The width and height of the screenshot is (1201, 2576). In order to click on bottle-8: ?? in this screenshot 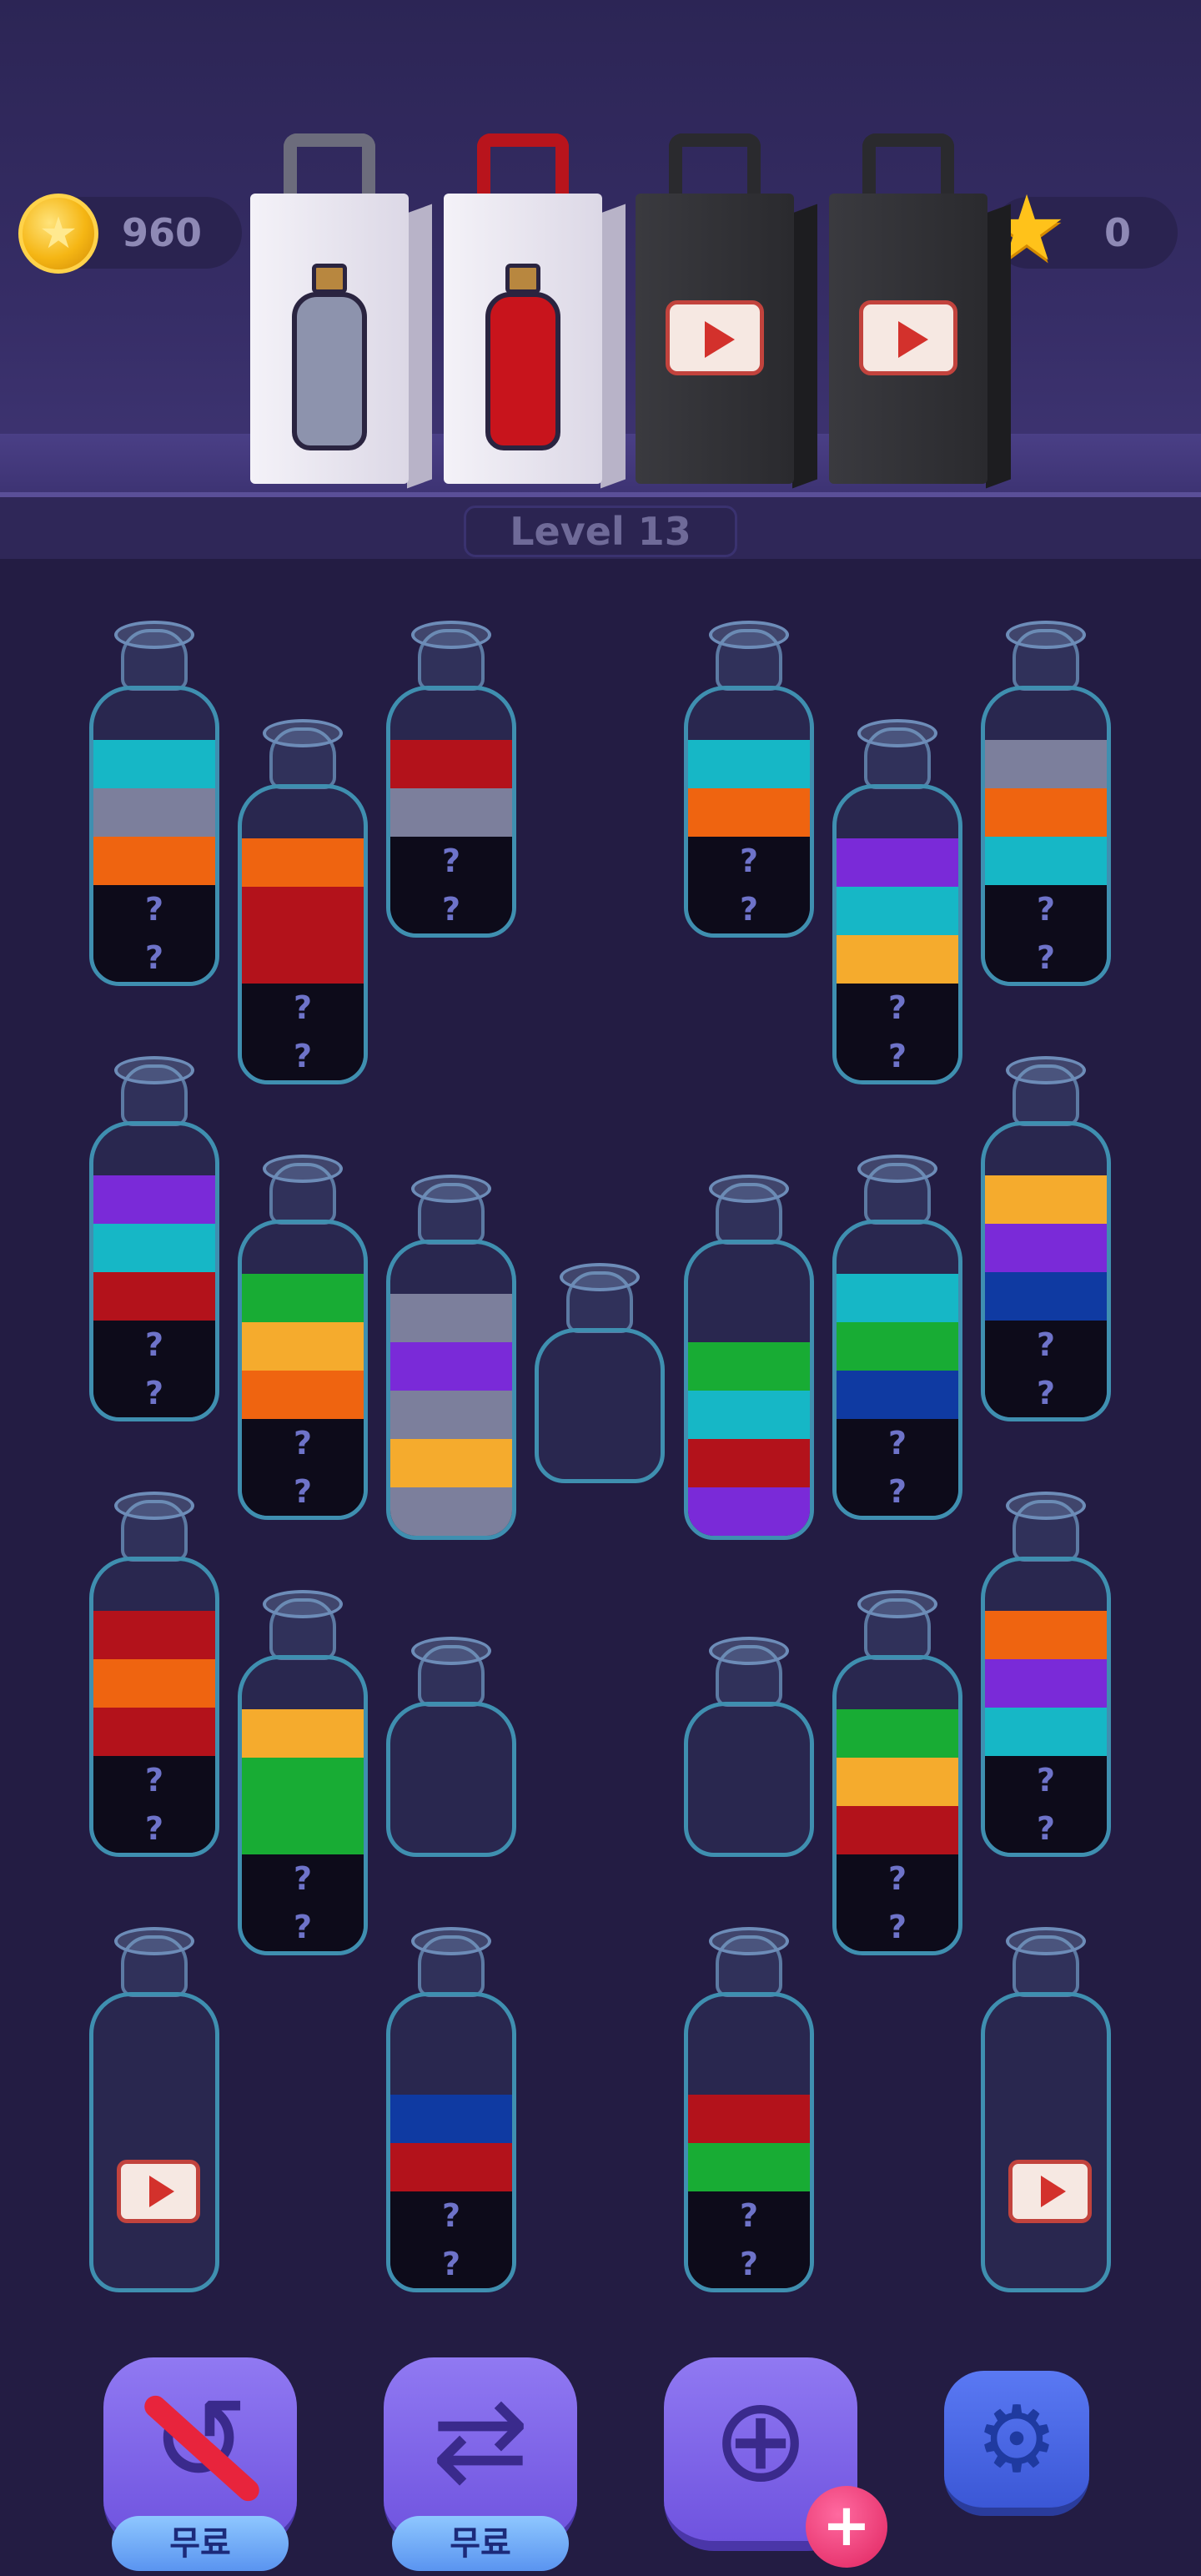, I will do `click(303, 1337)`.